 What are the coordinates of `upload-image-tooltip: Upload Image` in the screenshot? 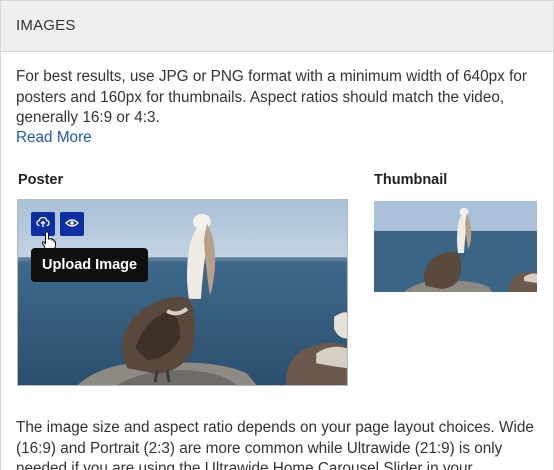 It's located at (90, 265).